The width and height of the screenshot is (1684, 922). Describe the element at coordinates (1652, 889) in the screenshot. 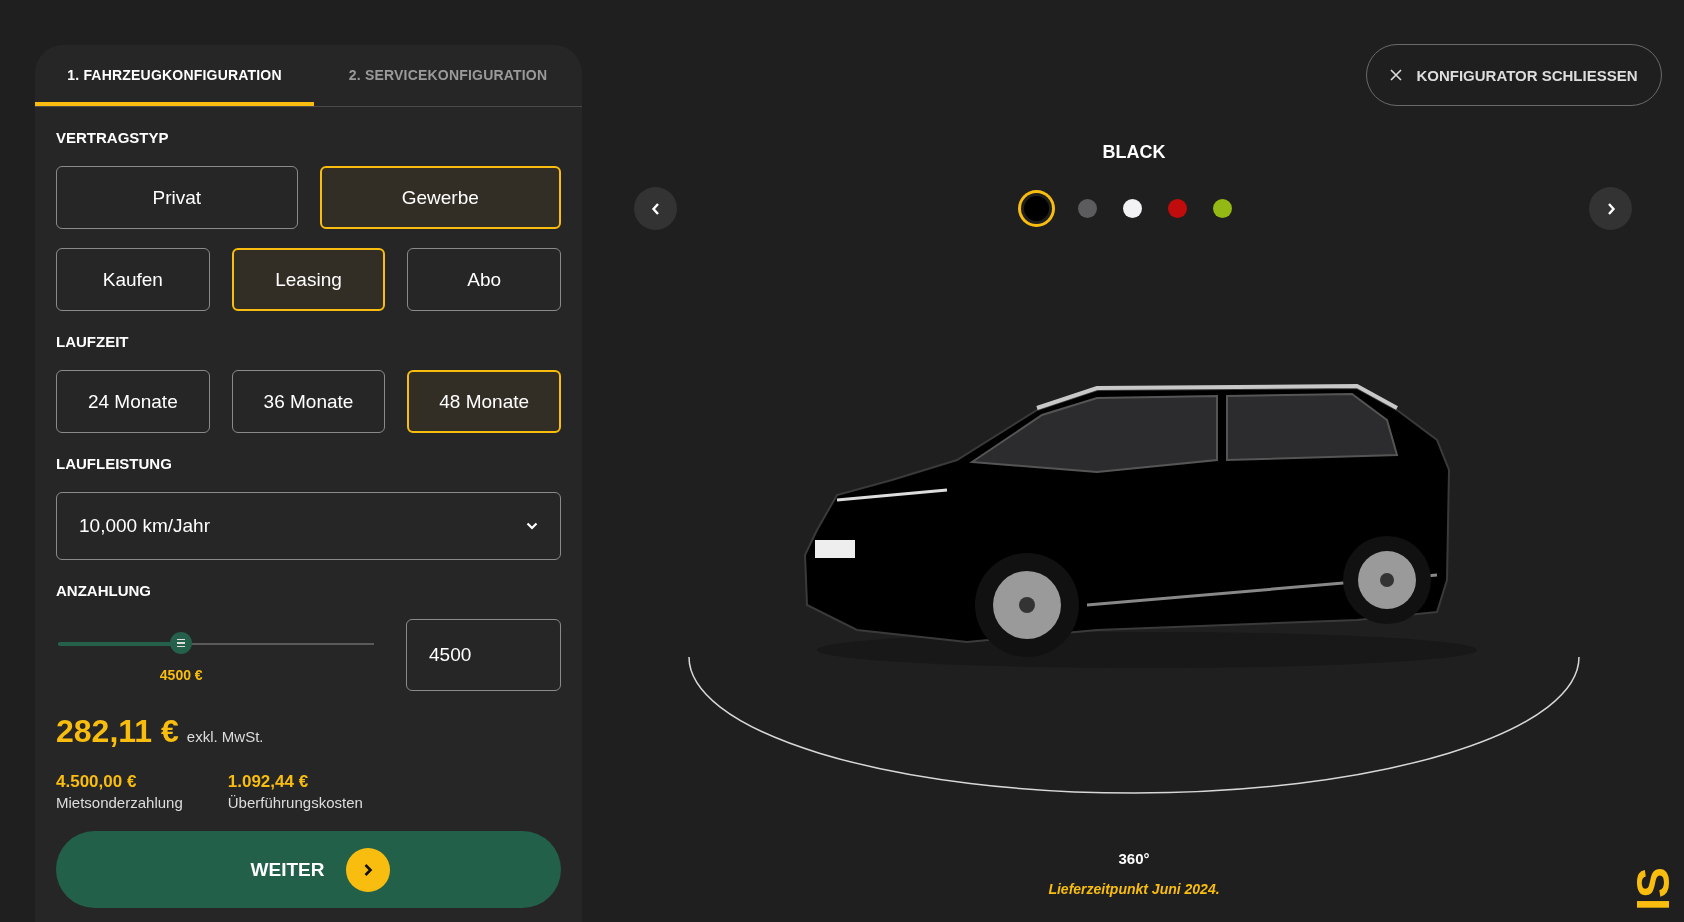

I see `brand-logo: IS` at that location.